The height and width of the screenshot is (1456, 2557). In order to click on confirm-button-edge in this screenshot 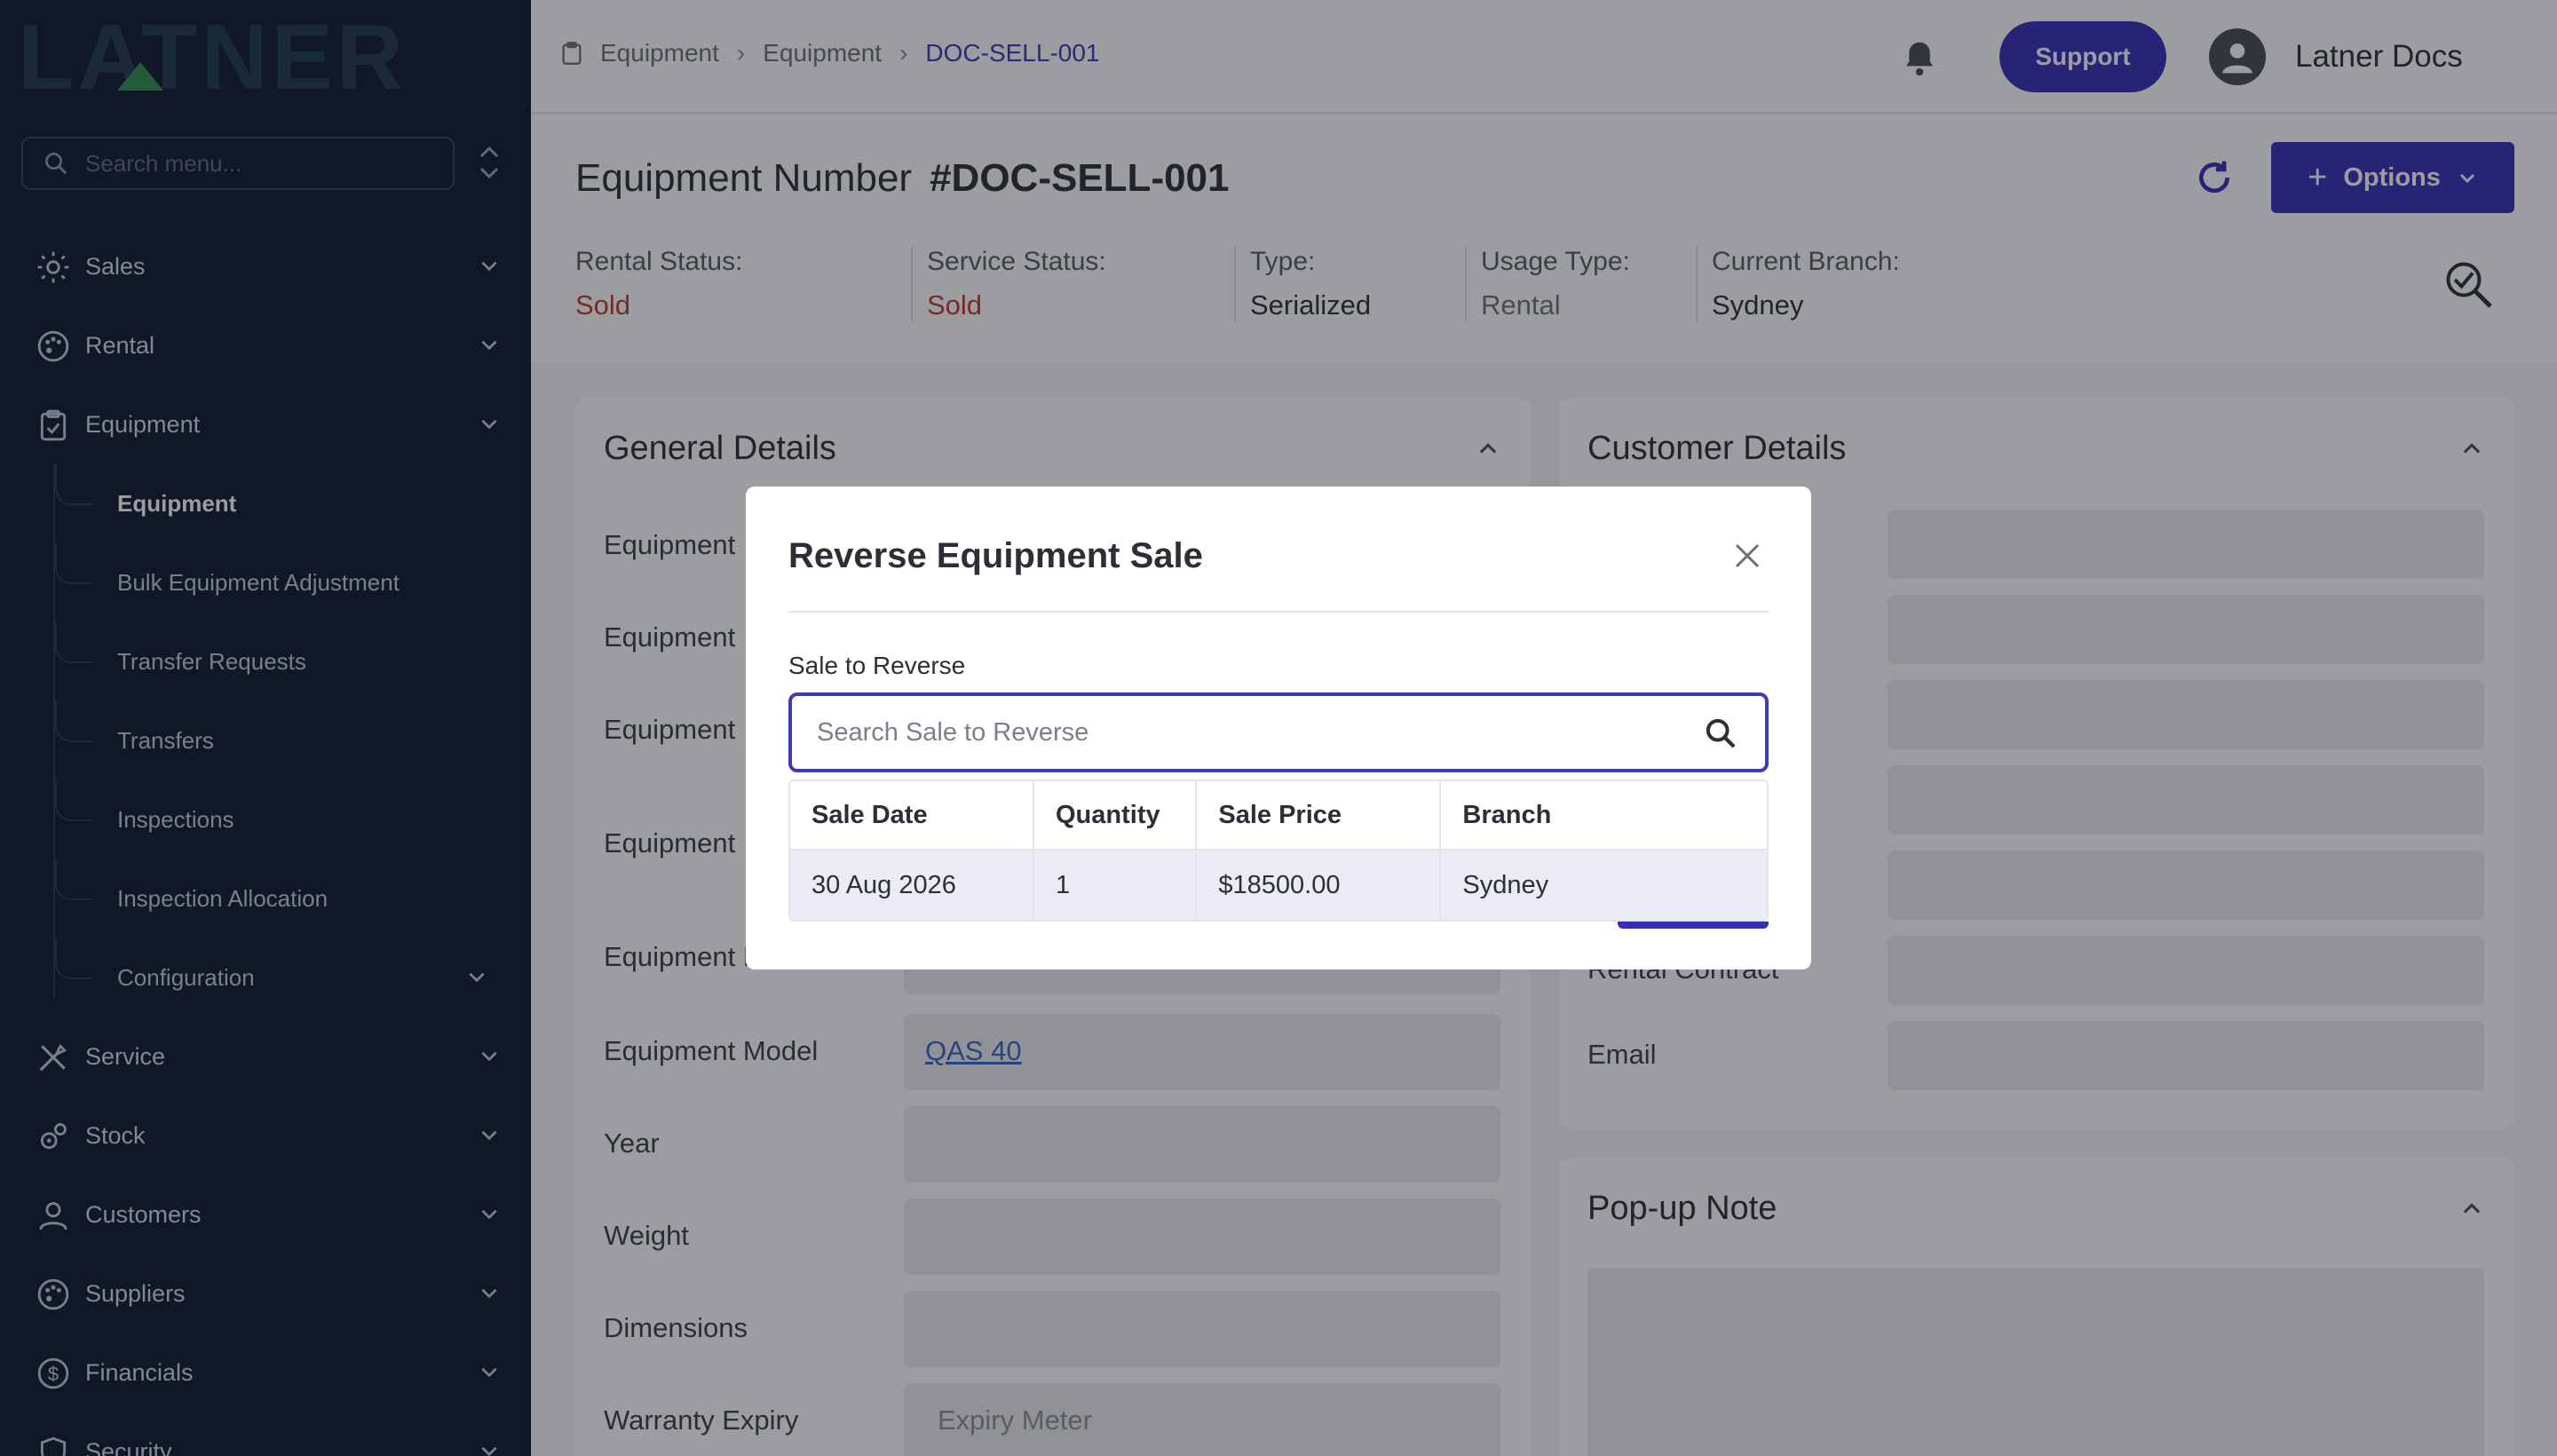, I will do `click(1693, 925)`.